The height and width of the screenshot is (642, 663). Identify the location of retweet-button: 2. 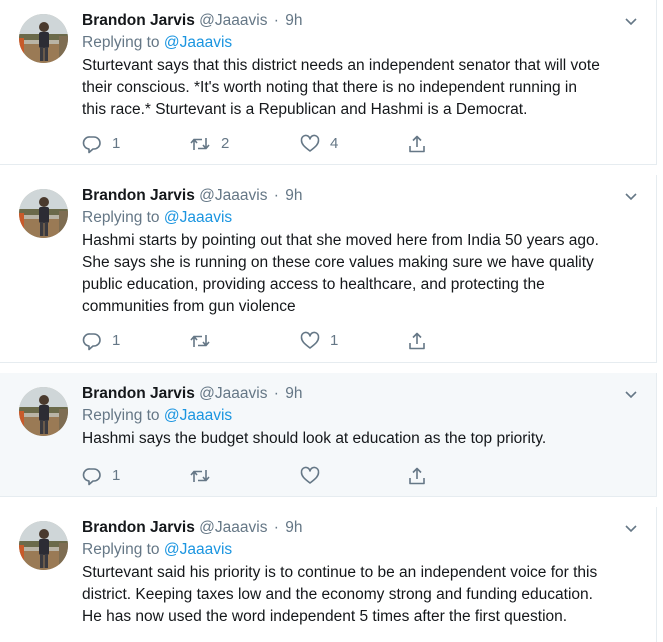
(209, 144).